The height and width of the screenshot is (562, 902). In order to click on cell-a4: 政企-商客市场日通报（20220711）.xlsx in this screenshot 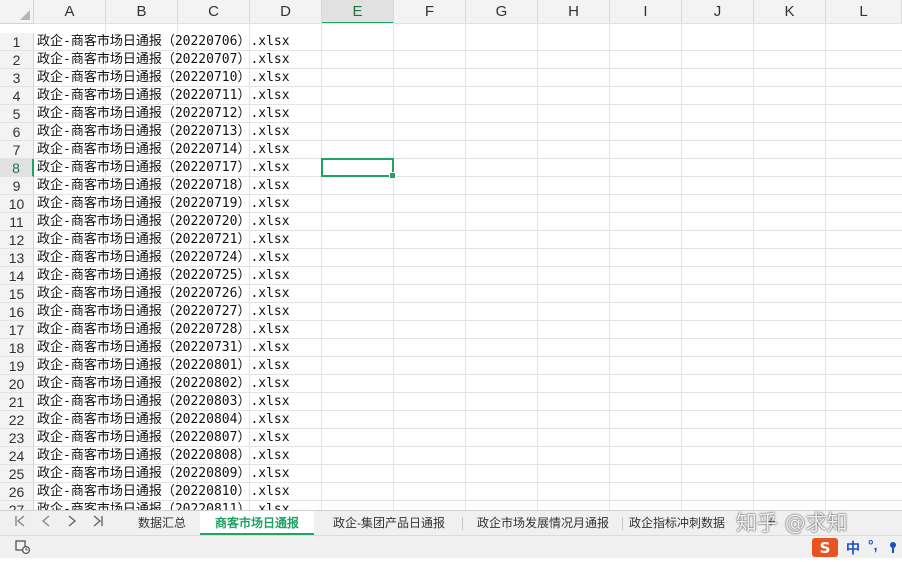, I will do `click(163, 96)`.